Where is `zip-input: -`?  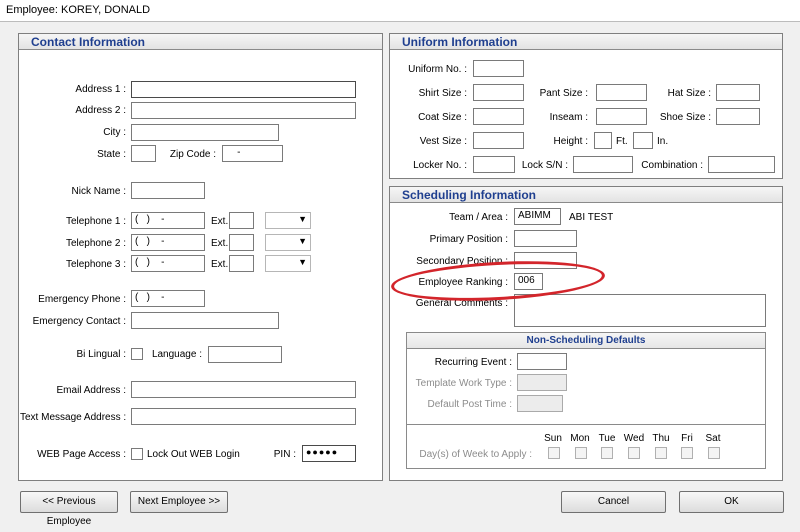
zip-input: - is located at coordinates (252, 153).